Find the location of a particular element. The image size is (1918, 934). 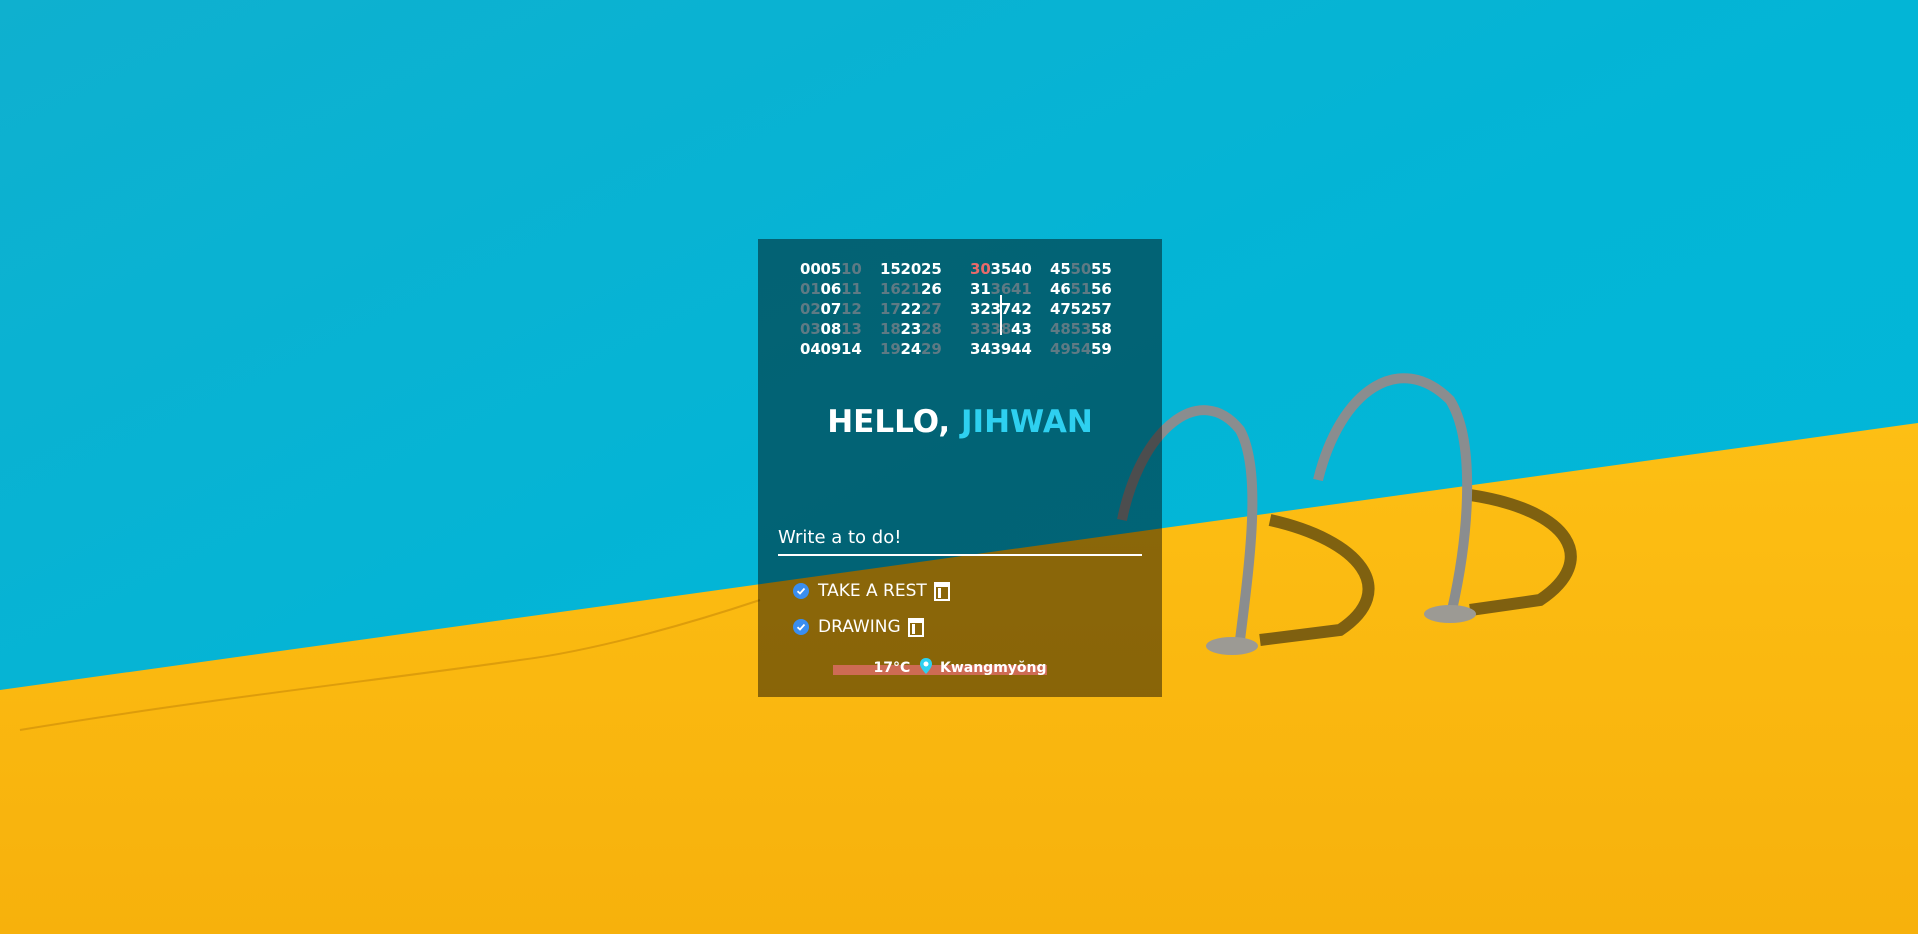

clock-digit: 36 is located at coordinates (1001, 289).